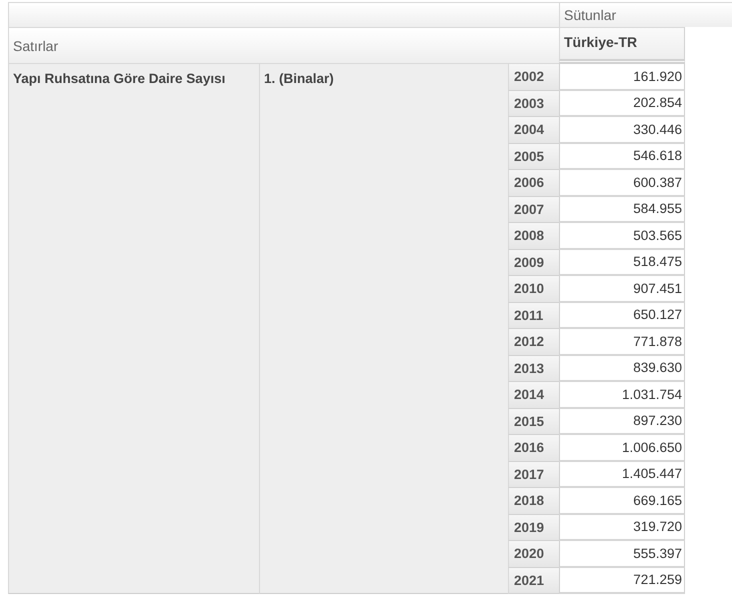 This screenshot has height=597, width=732. What do you see at coordinates (533, 77) in the screenshot?
I see `row-header: 2002` at bounding box center [533, 77].